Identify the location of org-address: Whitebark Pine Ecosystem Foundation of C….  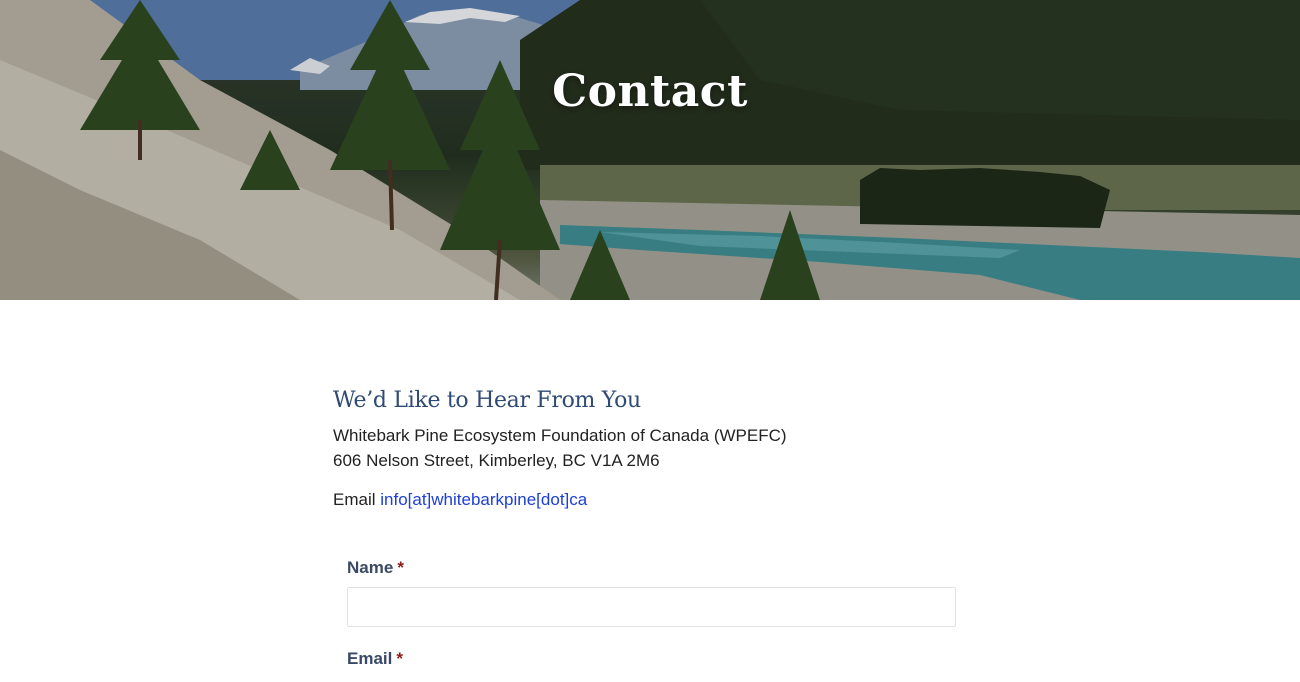
(653, 448).